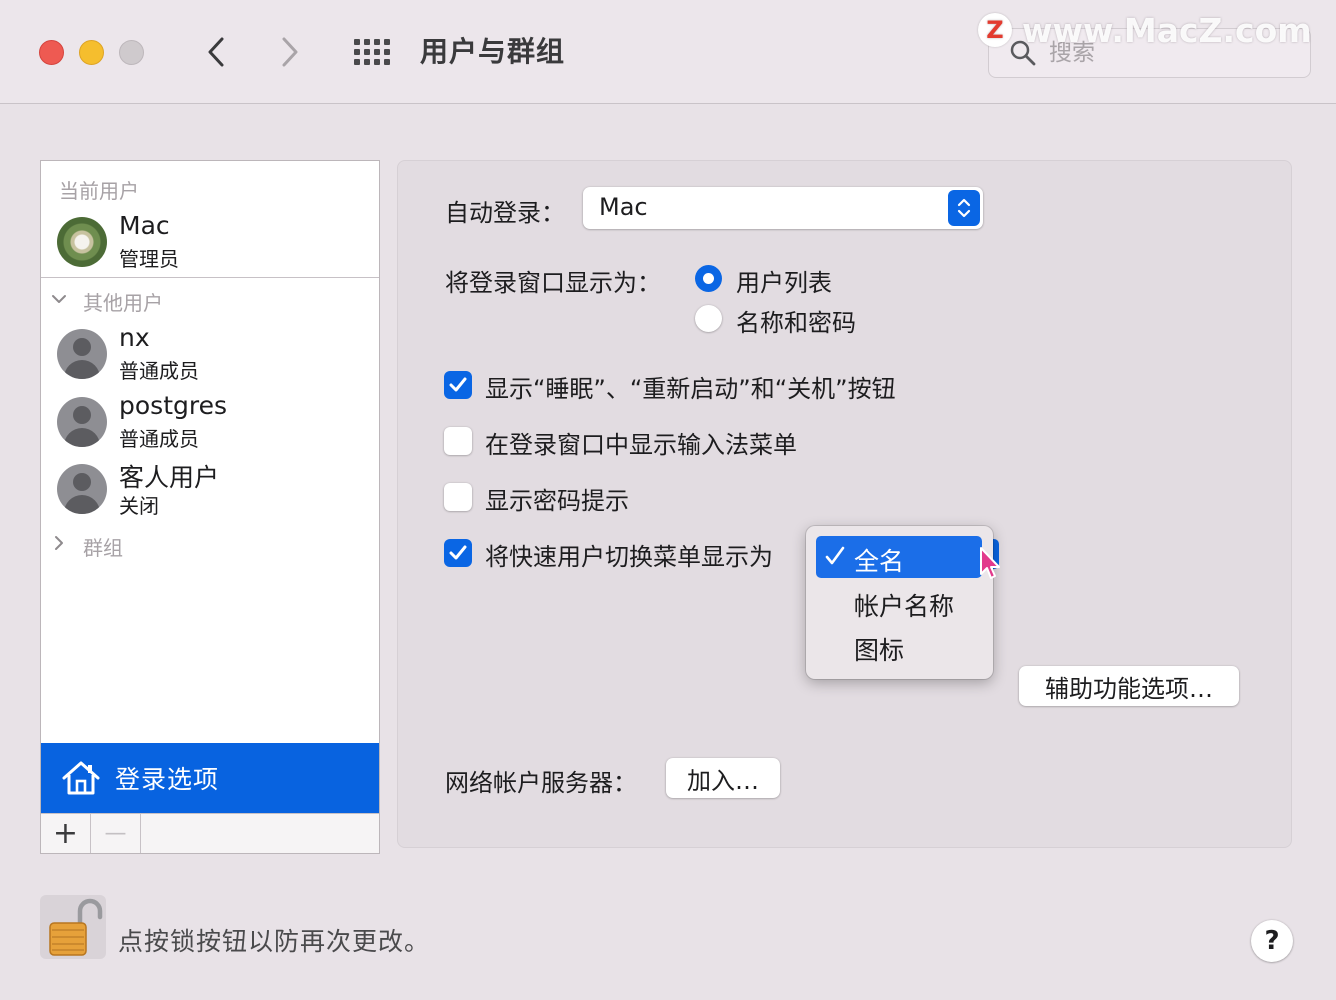  Describe the element at coordinates (91, 52) in the screenshot. I see `minimize-window-button` at that location.